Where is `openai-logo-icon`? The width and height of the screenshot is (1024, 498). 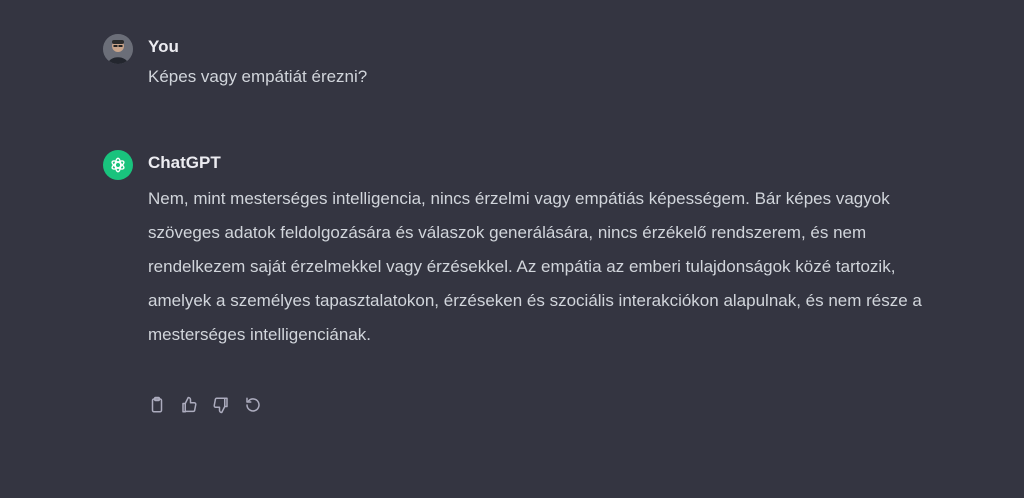
openai-logo-icon is located at coordinates (118, 165).